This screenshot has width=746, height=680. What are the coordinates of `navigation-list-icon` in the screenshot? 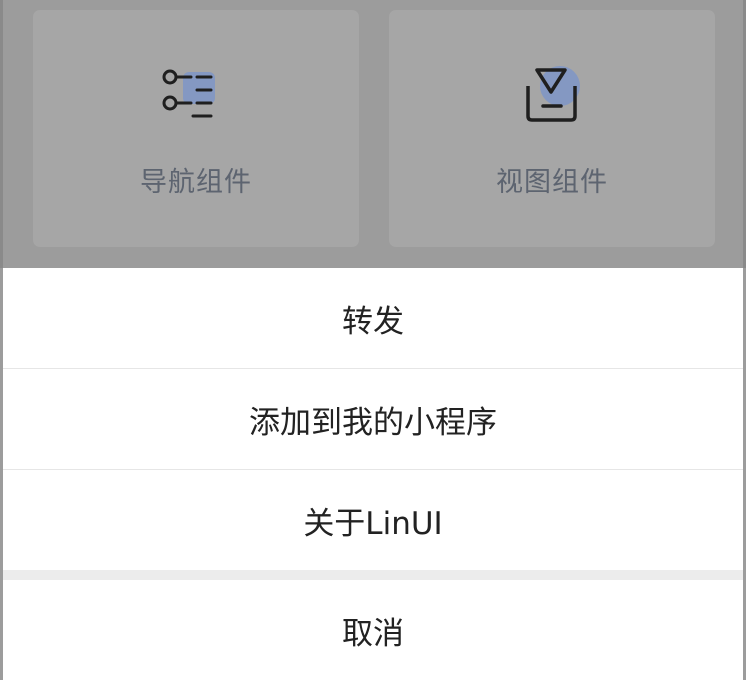 It's located at (188, 93).